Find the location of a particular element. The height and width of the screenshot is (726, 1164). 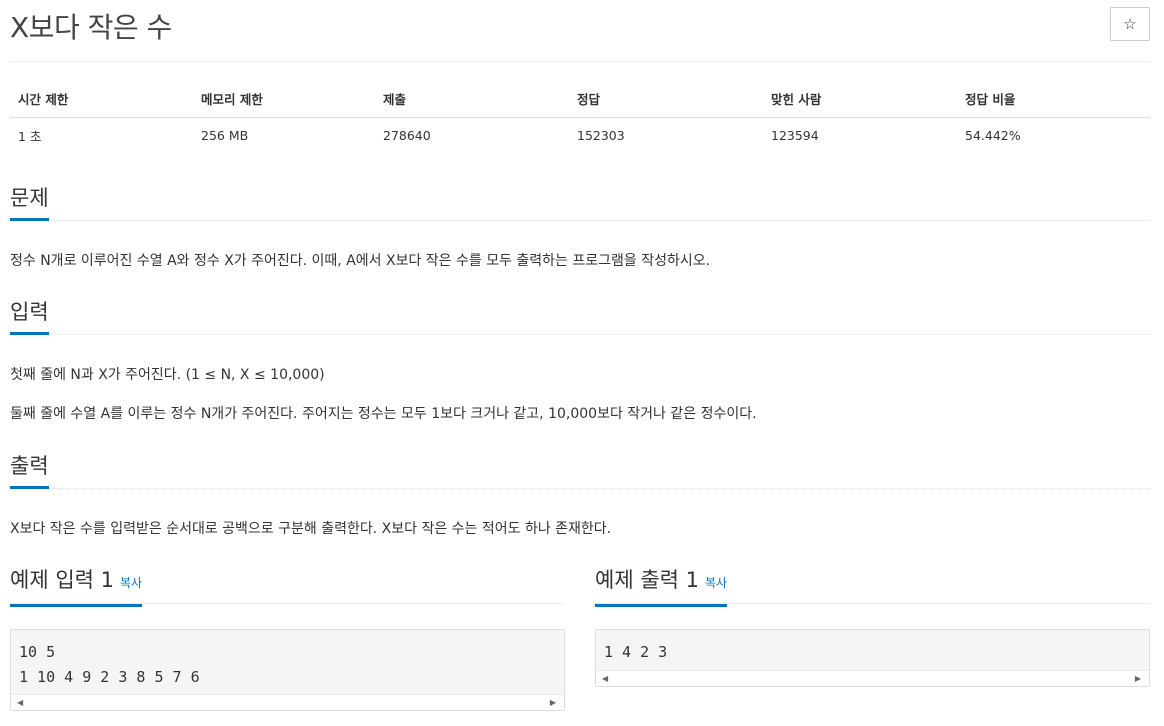

star-button: ☆ is located at coordinates (1130, 24).